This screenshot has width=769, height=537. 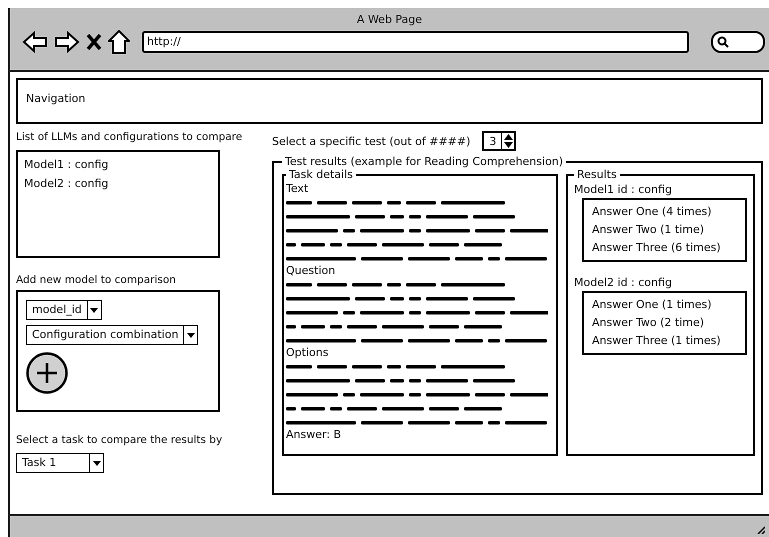 What do you see at coordinates (314, 434) in the screenshot?
I see `answer-text: Answer: B` at bounding box center [314, 434].